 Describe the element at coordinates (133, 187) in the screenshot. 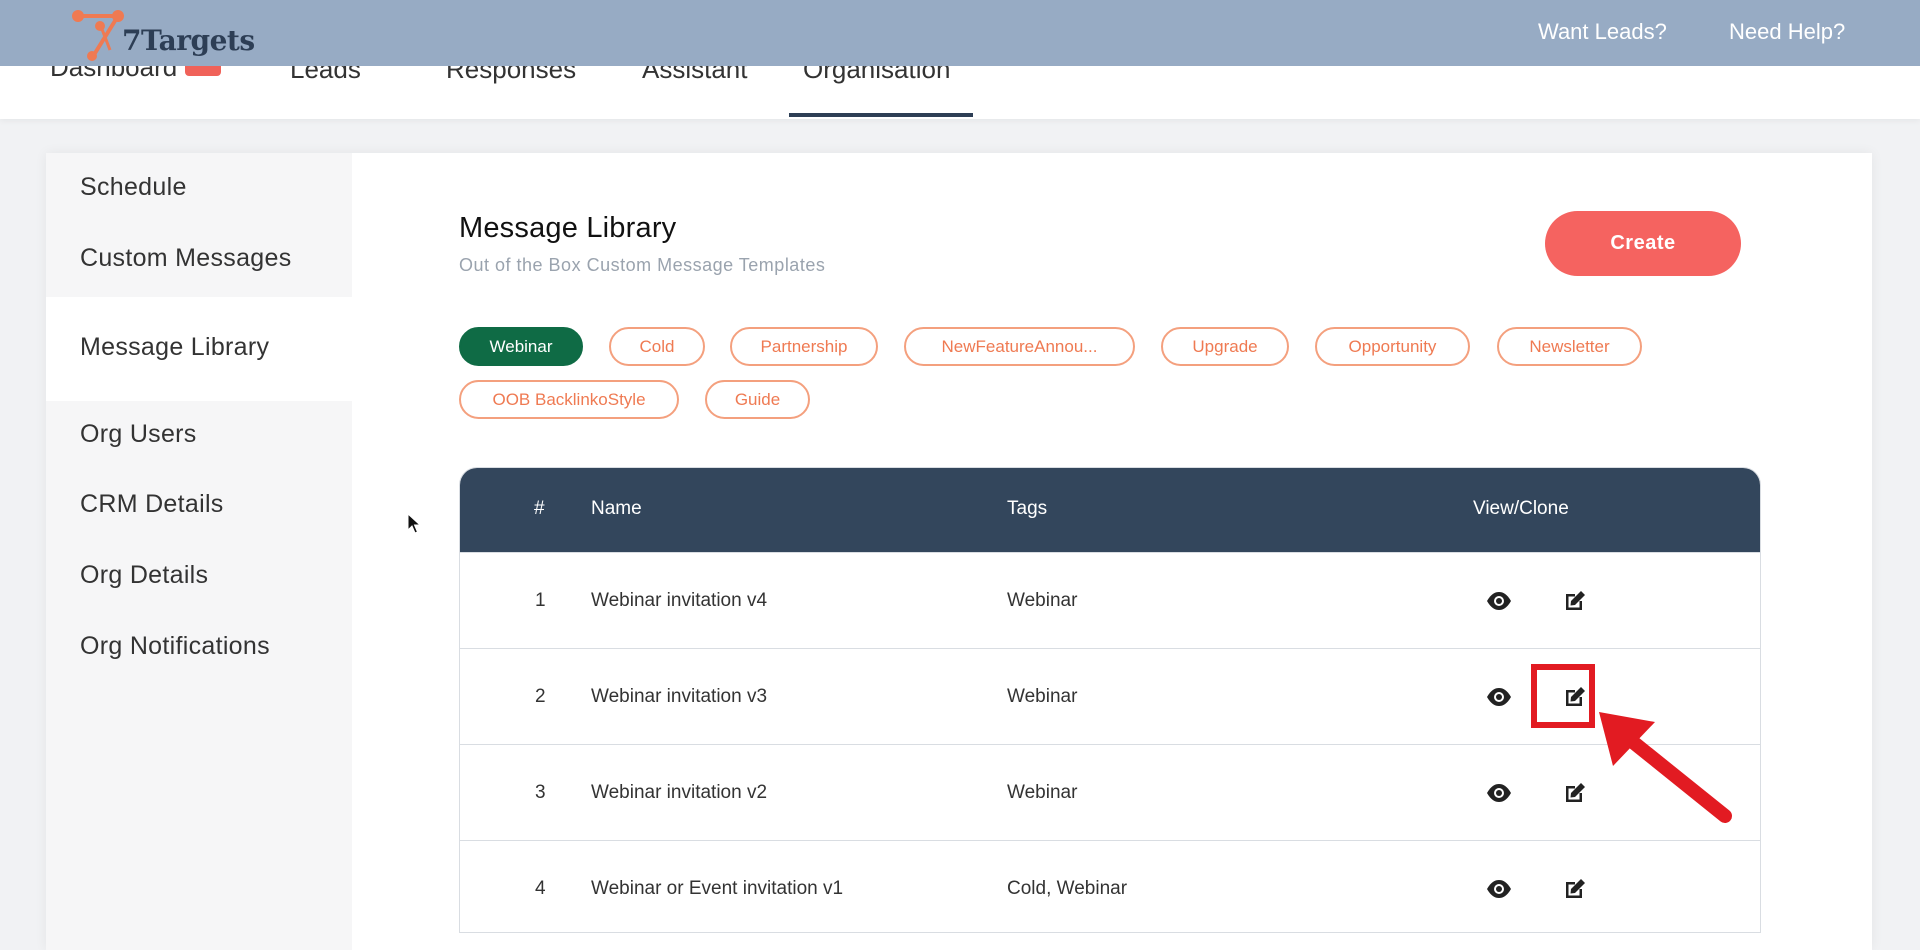

I see `sidebar-item-schedule: Schedule` at that location.